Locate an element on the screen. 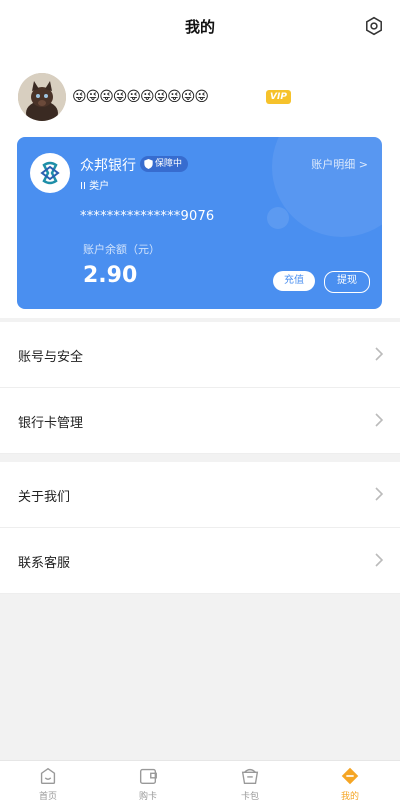  profile-icon is located at coordinates (350, 776).